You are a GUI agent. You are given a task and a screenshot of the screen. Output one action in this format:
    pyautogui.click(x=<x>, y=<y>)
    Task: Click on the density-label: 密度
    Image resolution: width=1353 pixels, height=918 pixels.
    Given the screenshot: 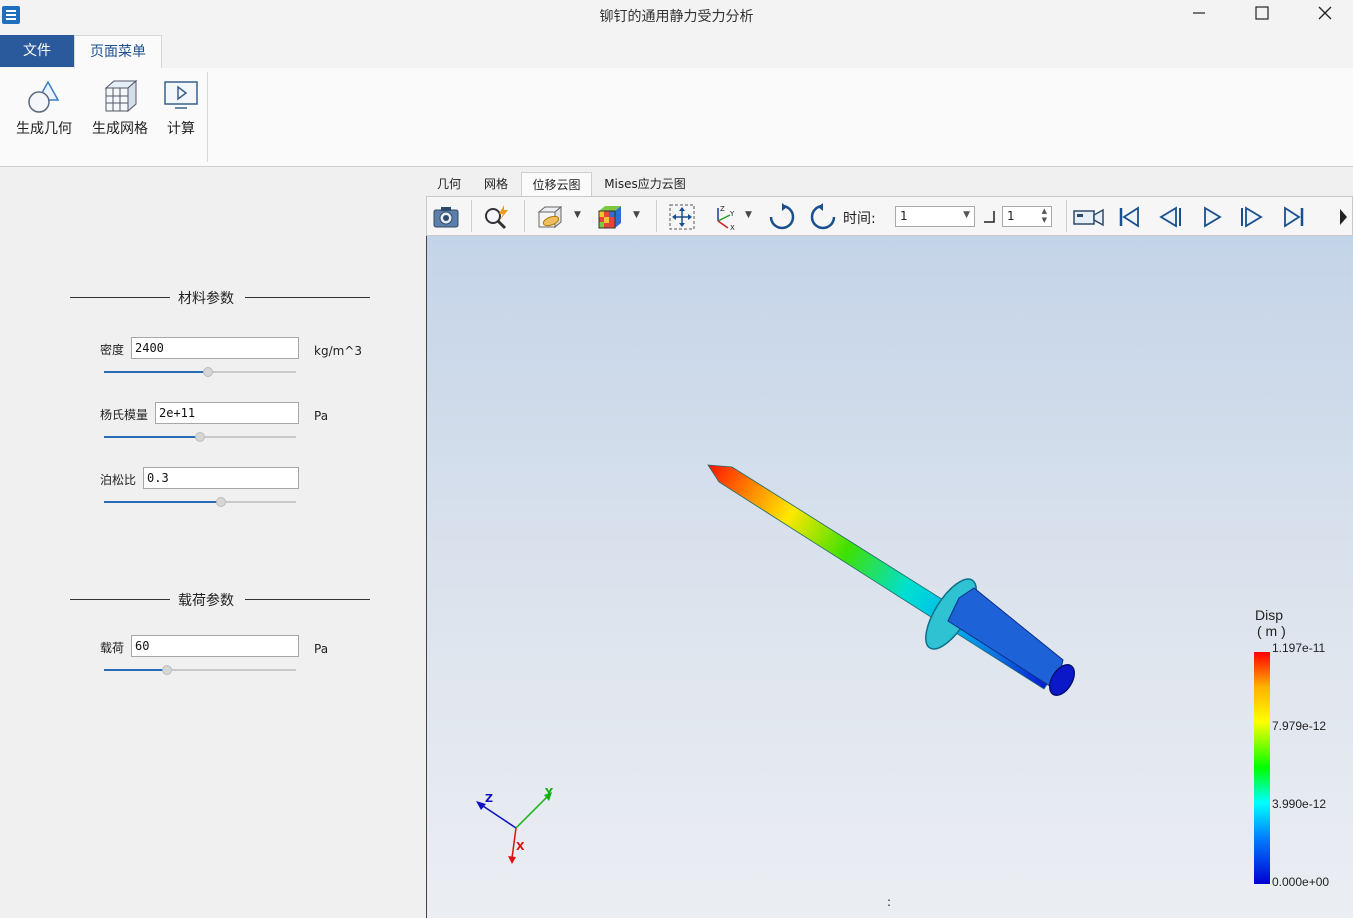 What is the action you would take?
    pyautogui.click(x=112, y=350)
    